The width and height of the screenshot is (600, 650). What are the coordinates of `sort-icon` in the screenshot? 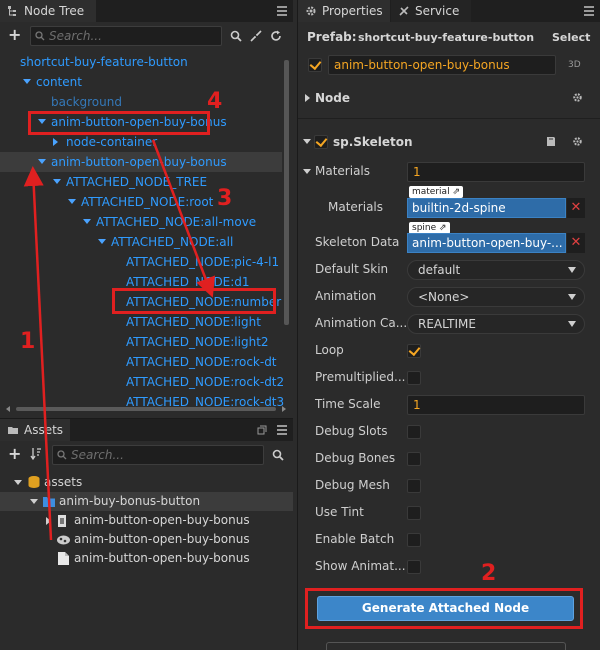 It's located at (36, 453).